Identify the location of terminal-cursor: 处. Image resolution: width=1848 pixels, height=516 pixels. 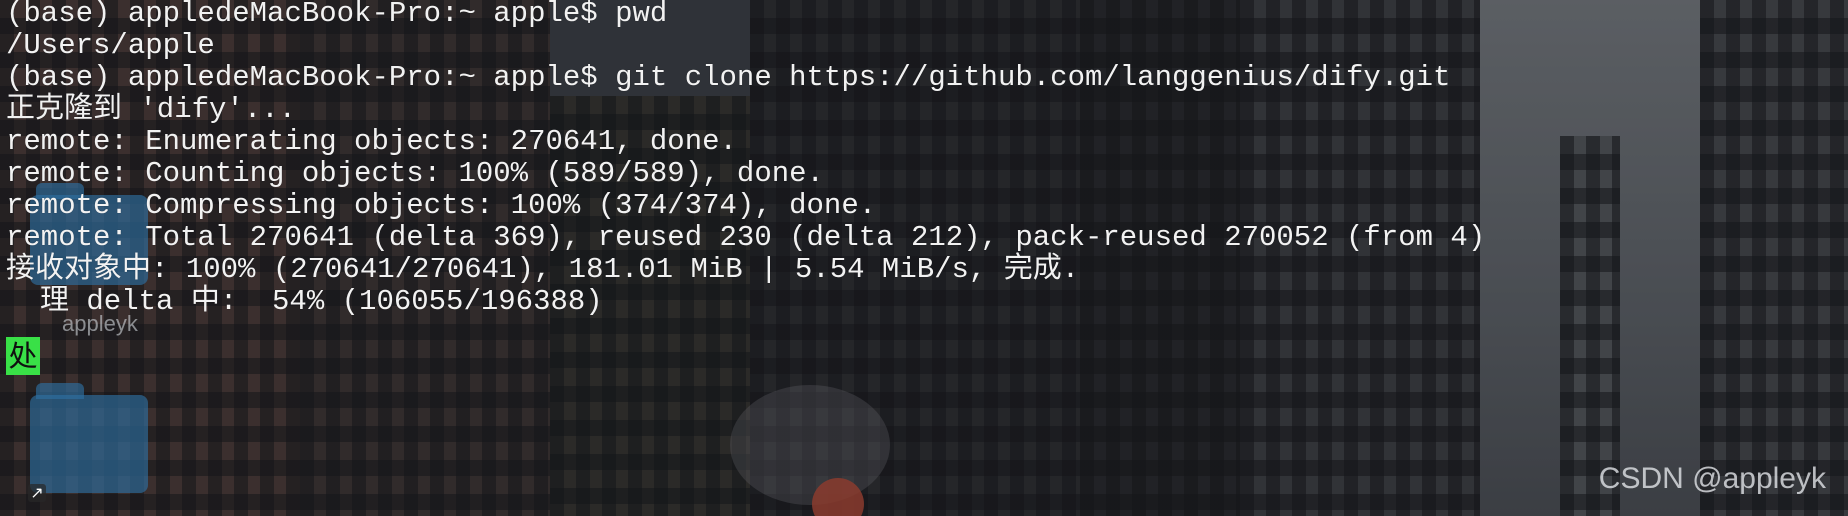
(23, 356).